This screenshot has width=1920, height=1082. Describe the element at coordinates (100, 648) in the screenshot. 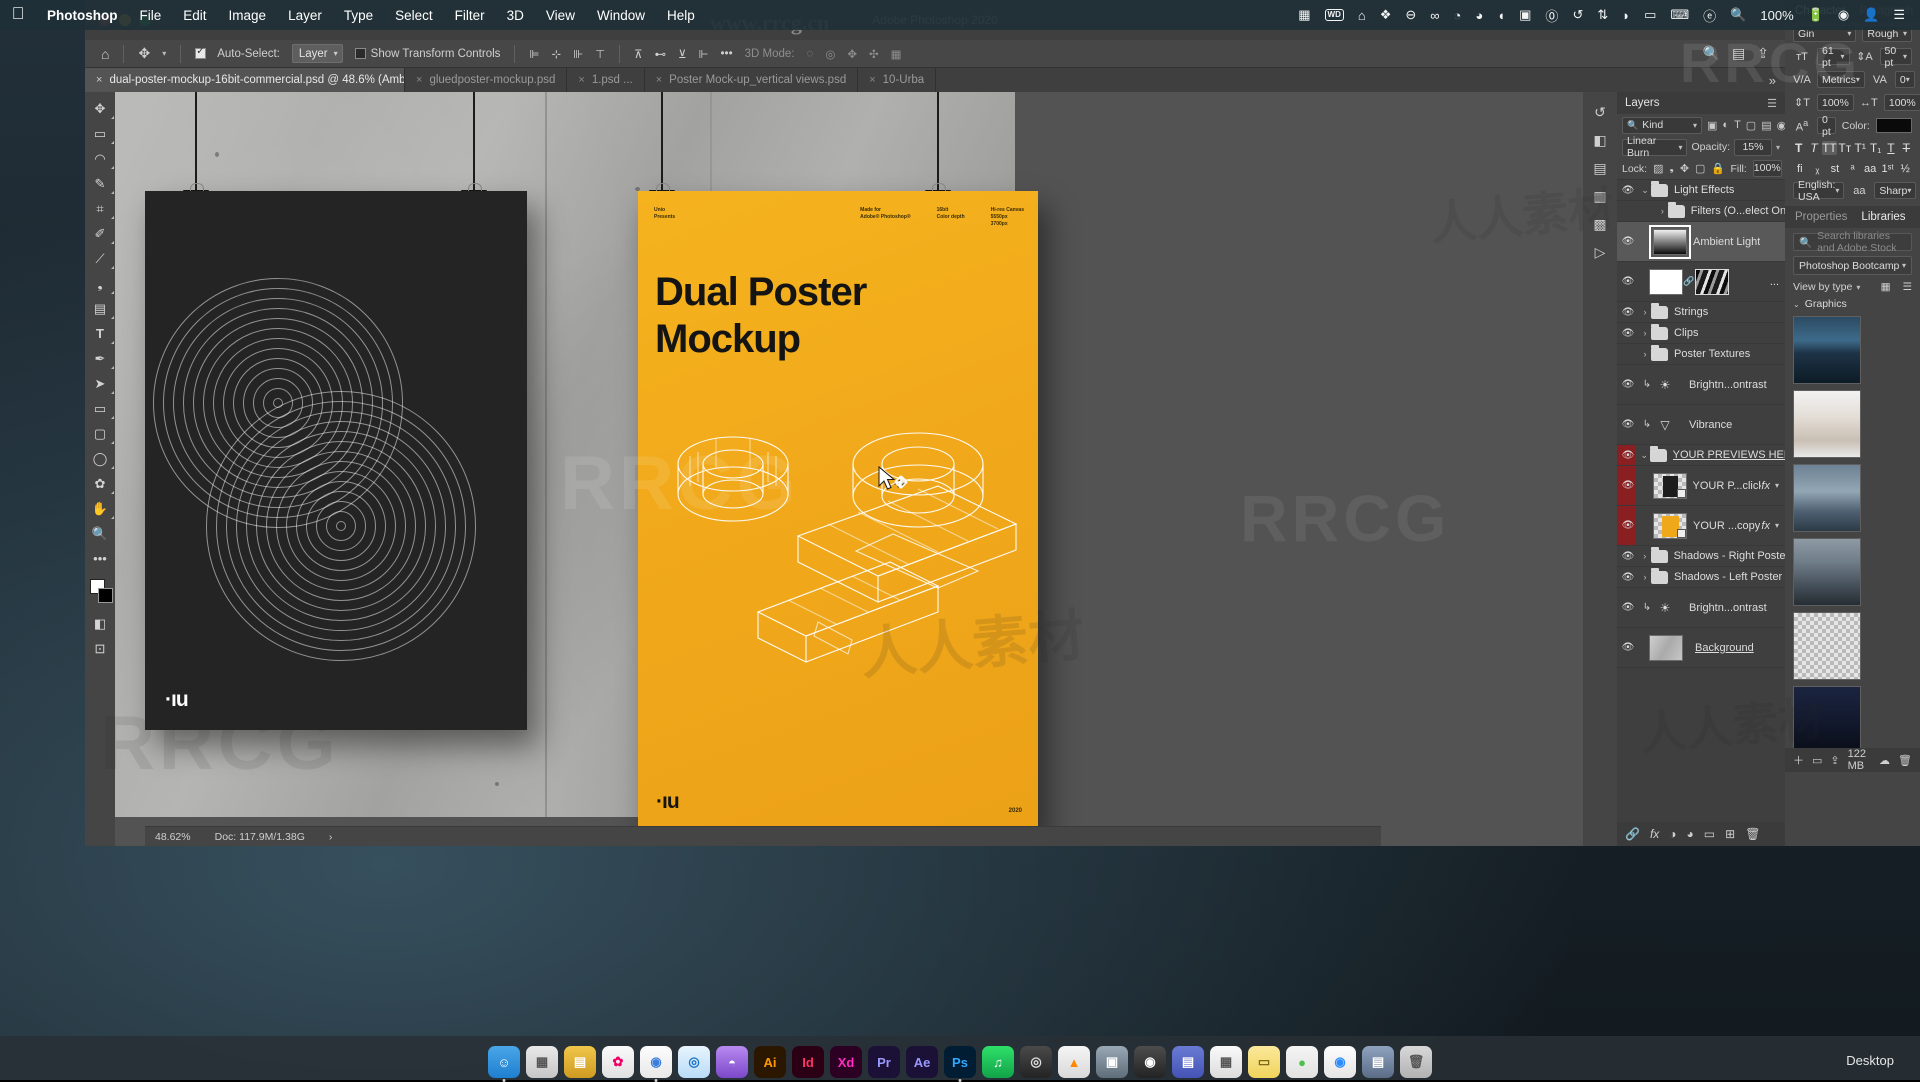

I see `screen-mode-icon: ⊡` at that location.